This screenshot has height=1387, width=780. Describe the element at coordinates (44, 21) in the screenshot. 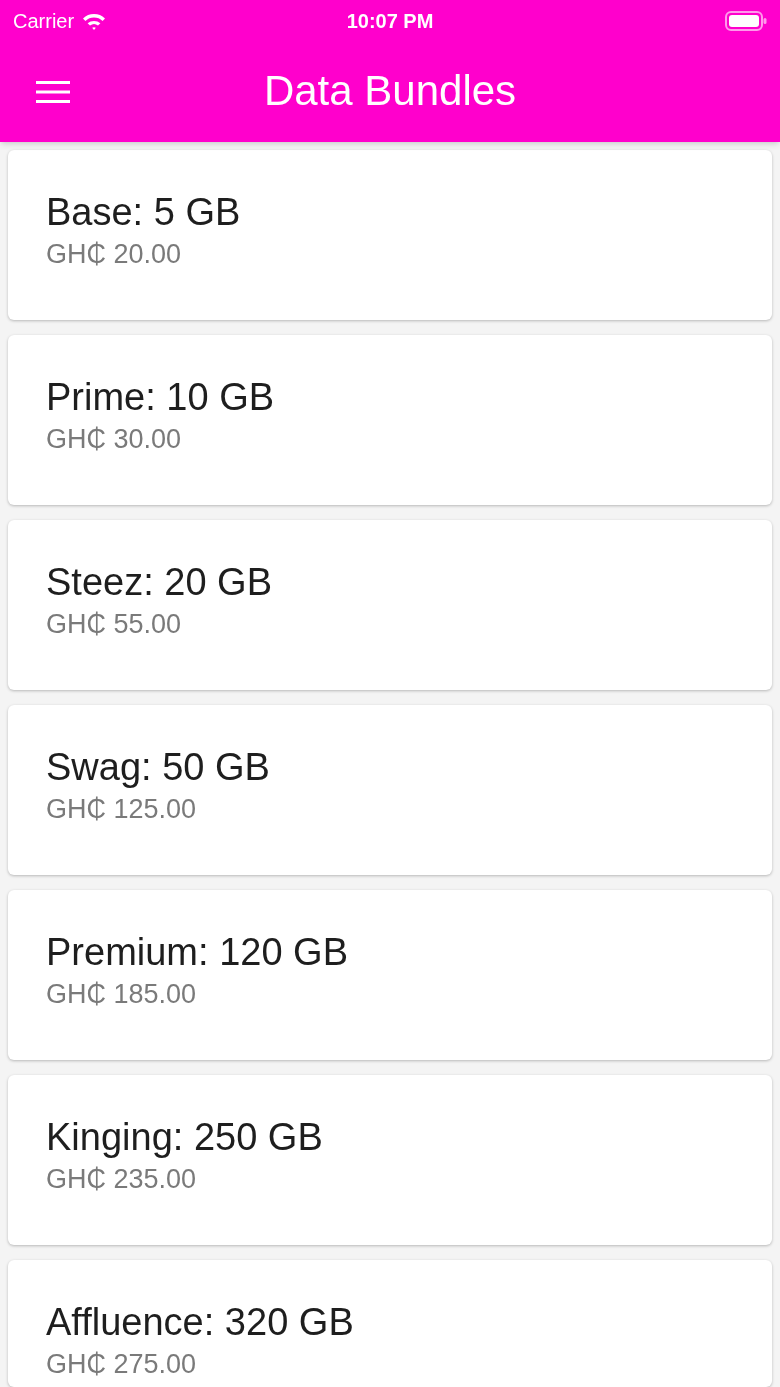

I see `carrier-label: Carrier` at that location.